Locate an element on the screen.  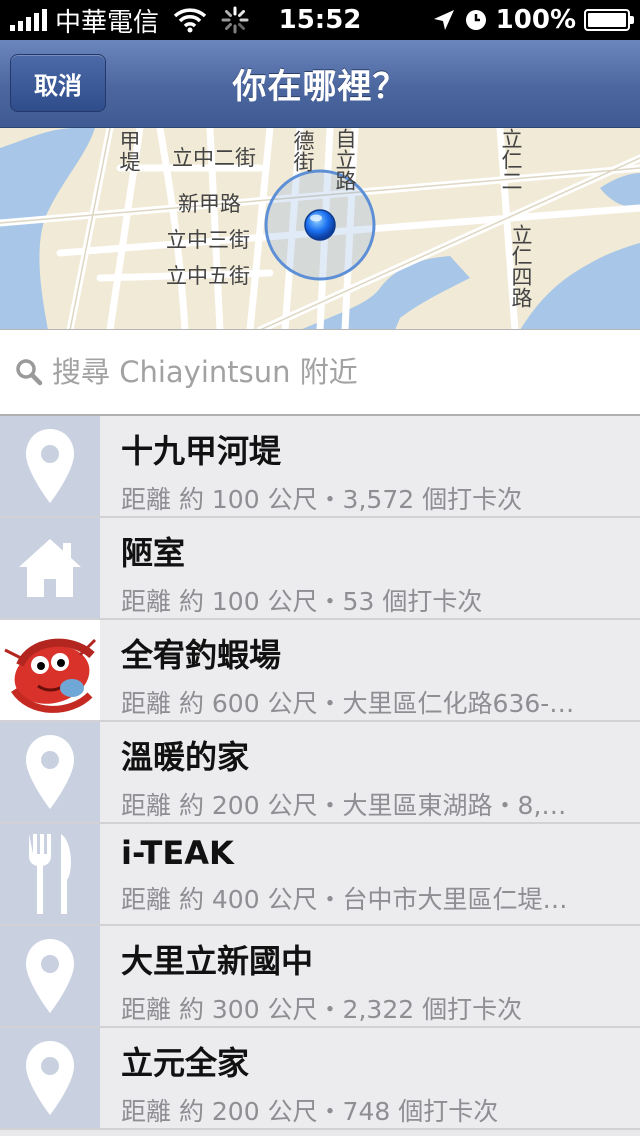
battery-charging-icon is located at coordinates (609, 20).